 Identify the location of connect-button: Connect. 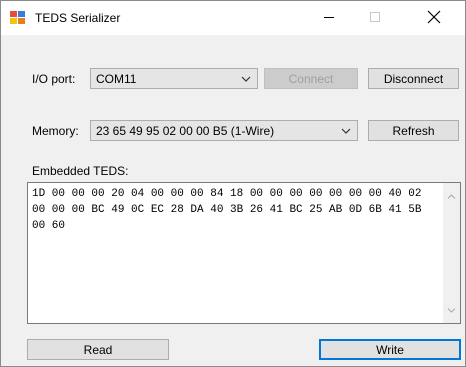
(311, 78).